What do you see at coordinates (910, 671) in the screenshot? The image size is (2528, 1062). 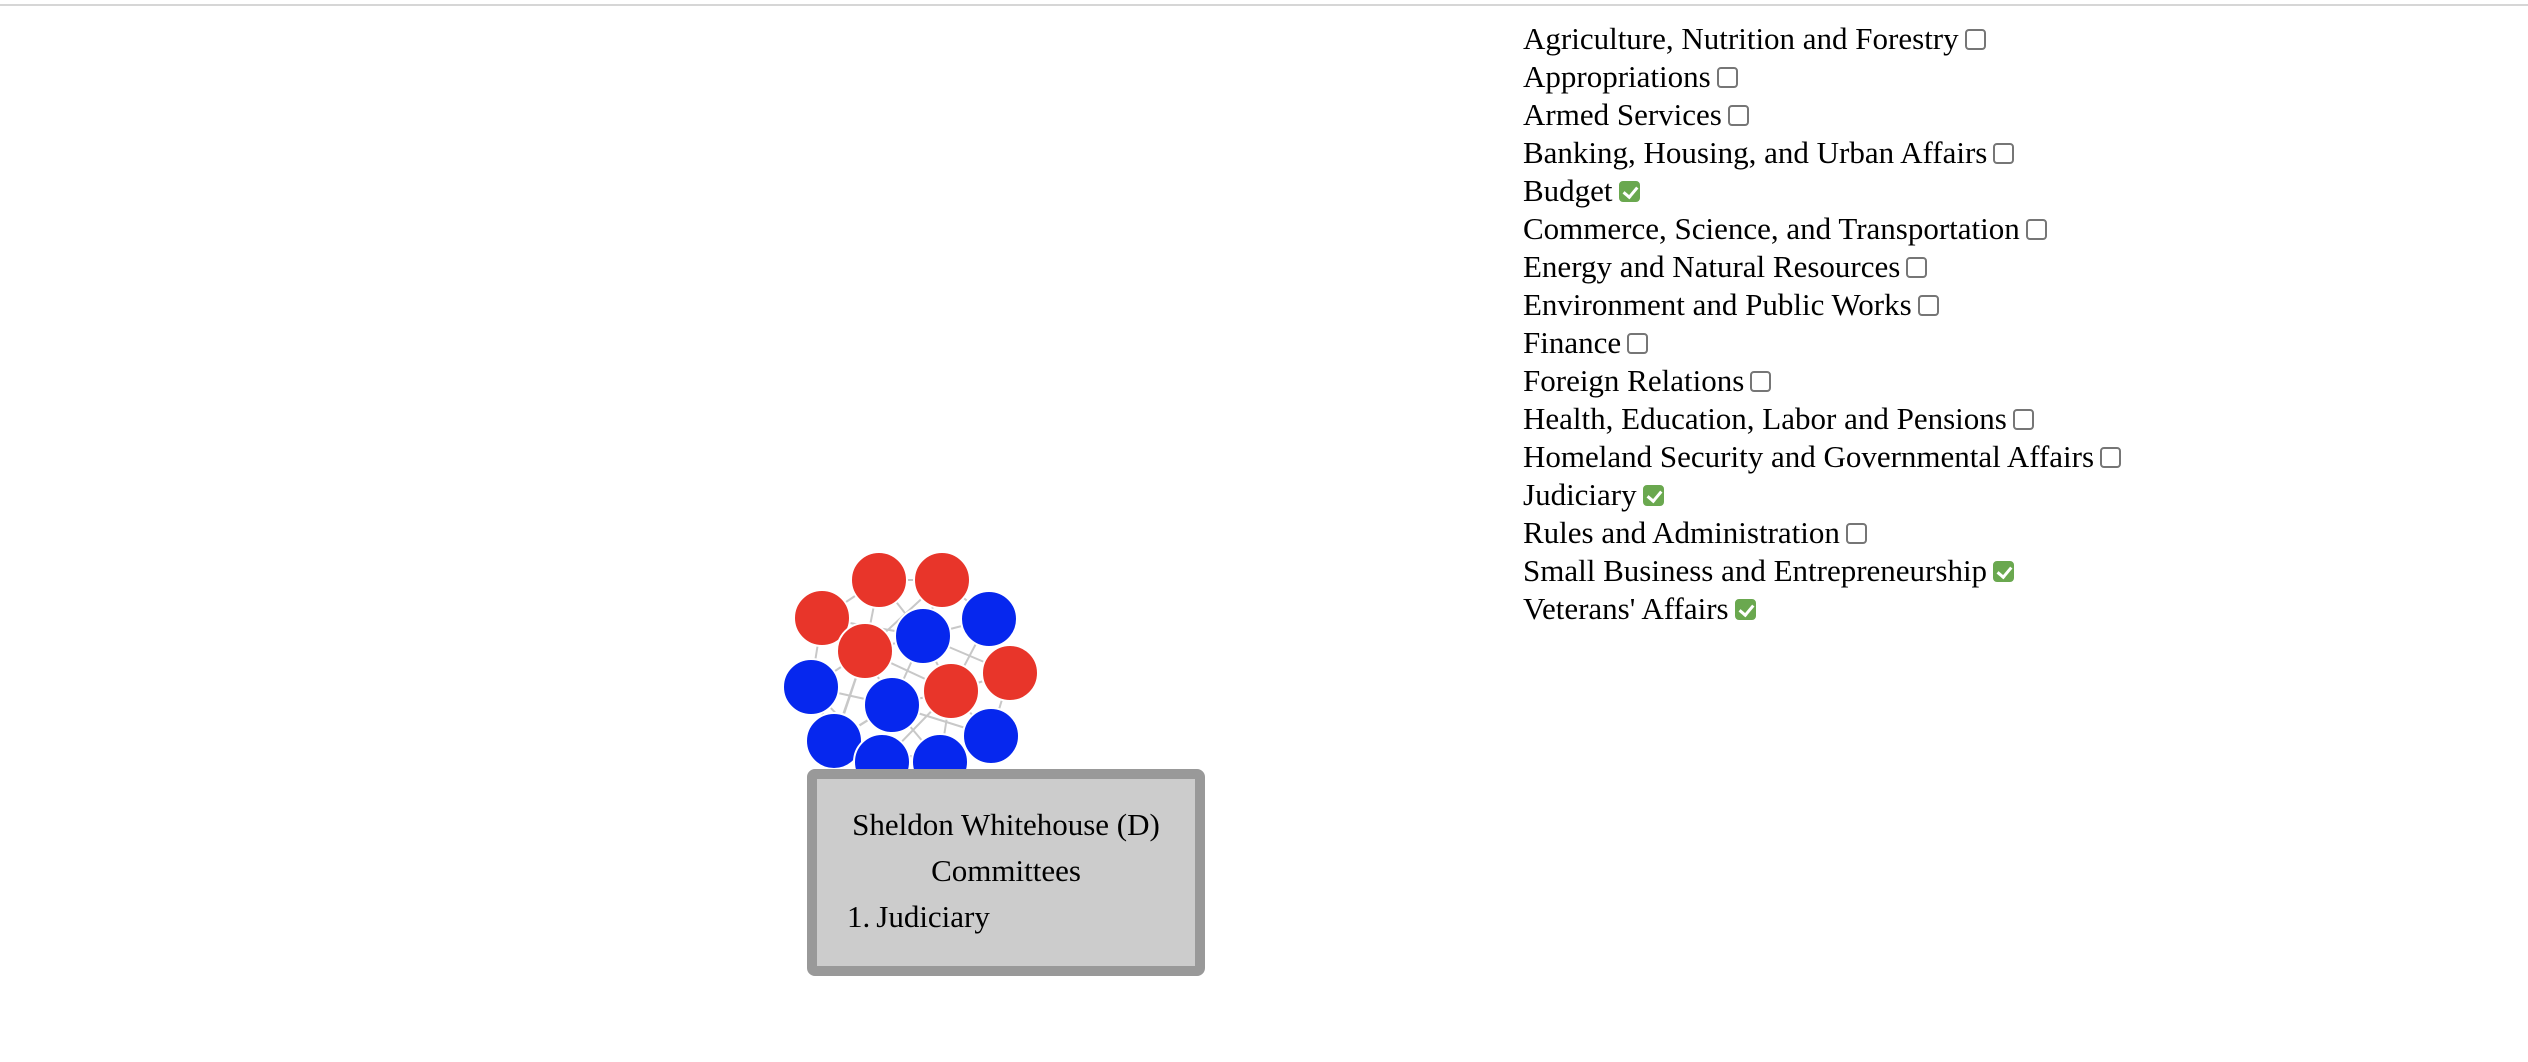 I see `graph-nodes` at bounding box center [910, 671].